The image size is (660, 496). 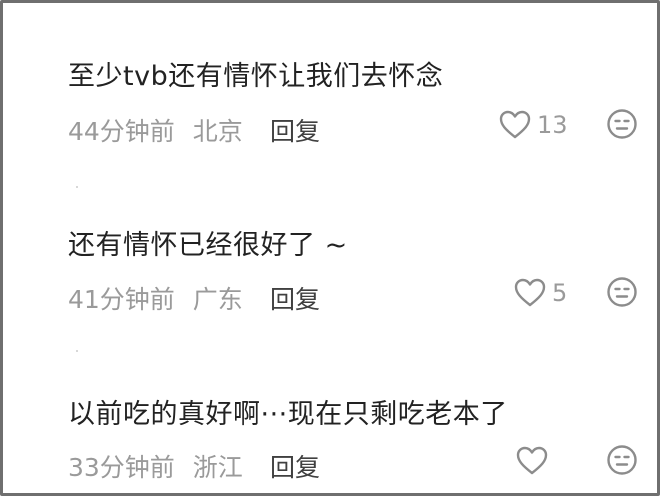 What do you see at coordinates (560, 293) in the screenshot?
I see `like-count: 5` at bounding box center [560, 293].